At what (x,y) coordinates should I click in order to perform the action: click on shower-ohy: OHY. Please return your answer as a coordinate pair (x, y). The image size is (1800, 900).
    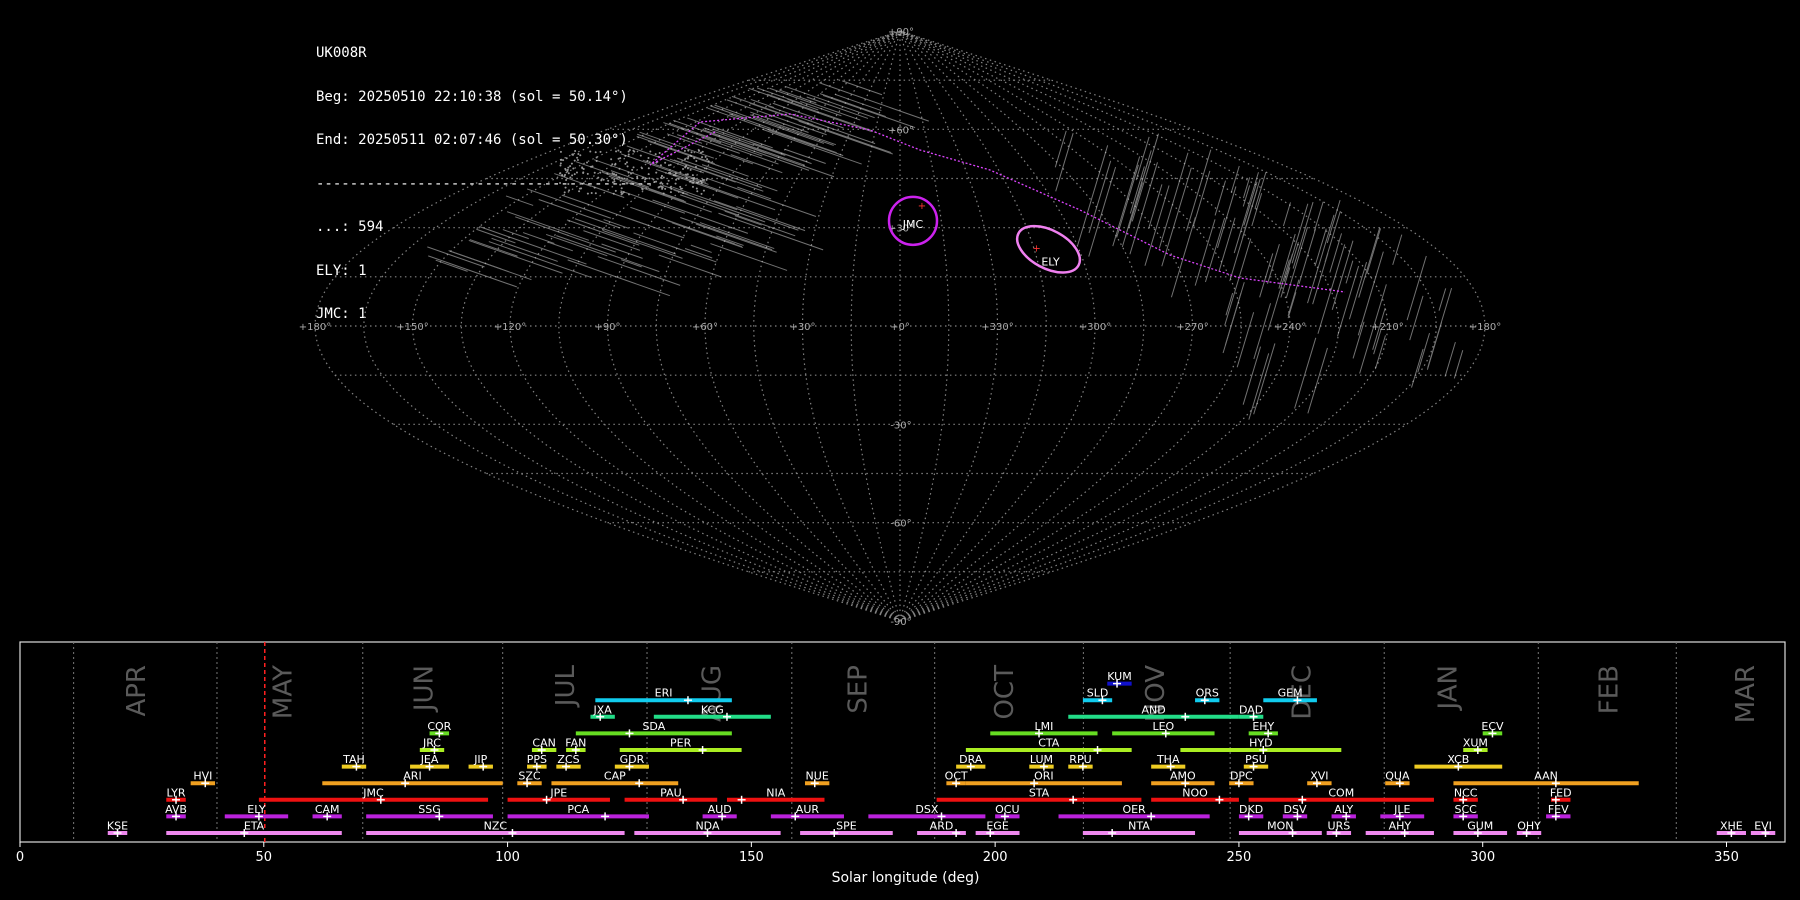
    Looking at the image, I should click on (1529, 828).